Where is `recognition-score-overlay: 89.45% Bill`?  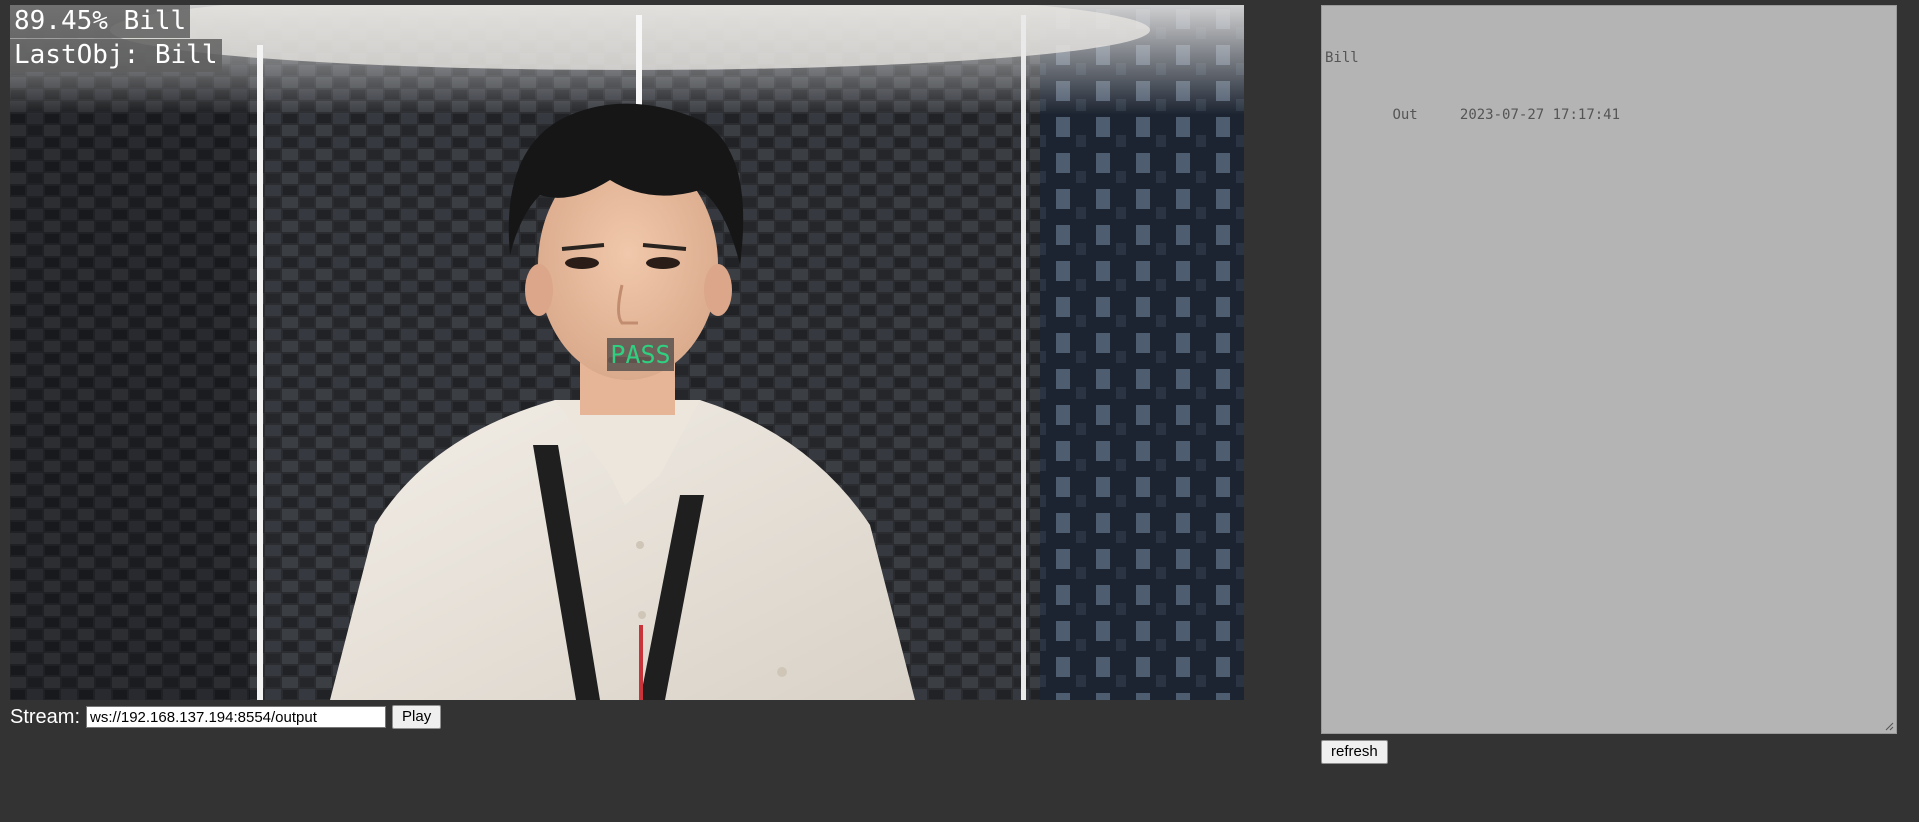
recognition-score-overlay: 89.45% Bill is located at coordinates (100, 21).